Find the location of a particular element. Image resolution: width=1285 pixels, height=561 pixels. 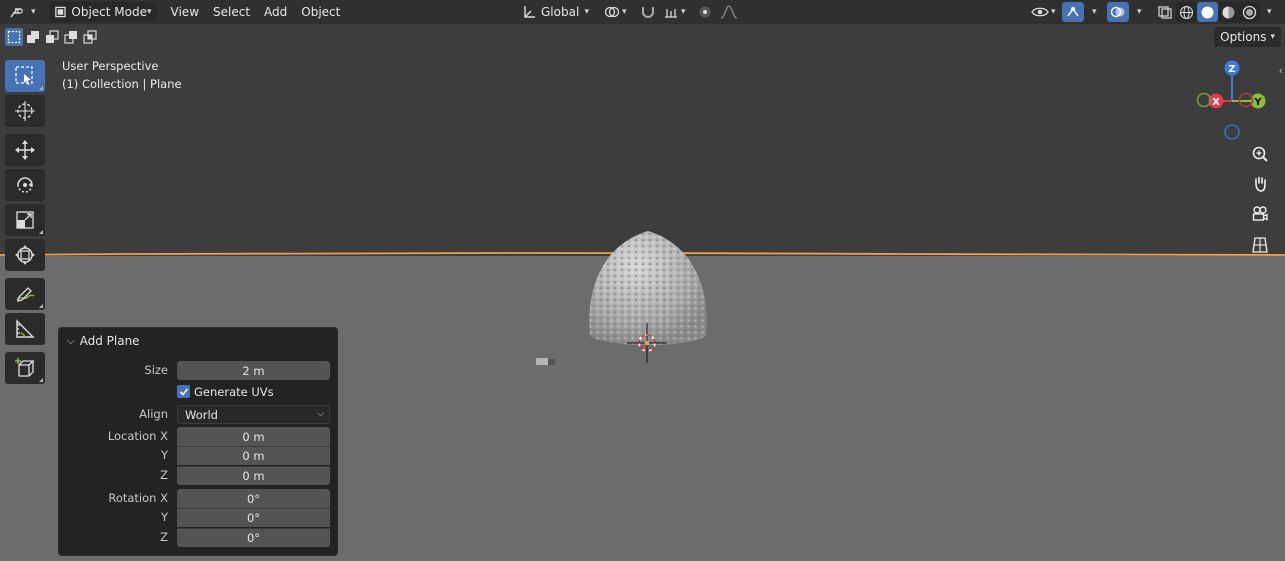

select-subtract-icon is located at coordinates (52, 36).